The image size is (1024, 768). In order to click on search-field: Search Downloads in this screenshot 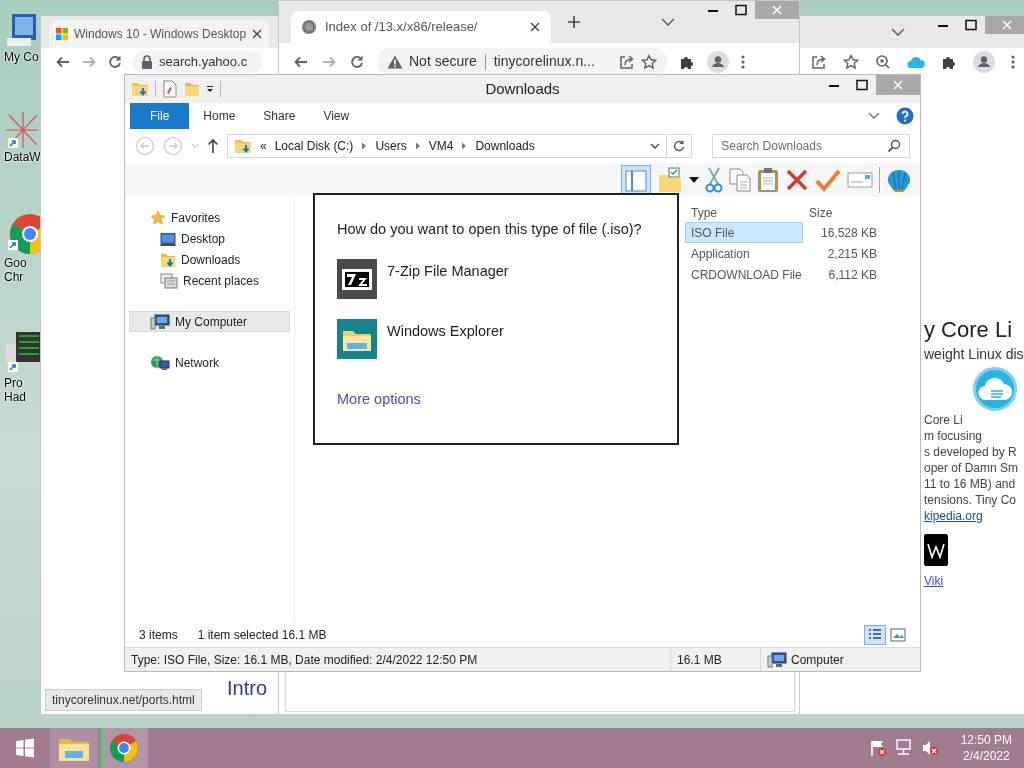, I will do `click(811, 146)`.